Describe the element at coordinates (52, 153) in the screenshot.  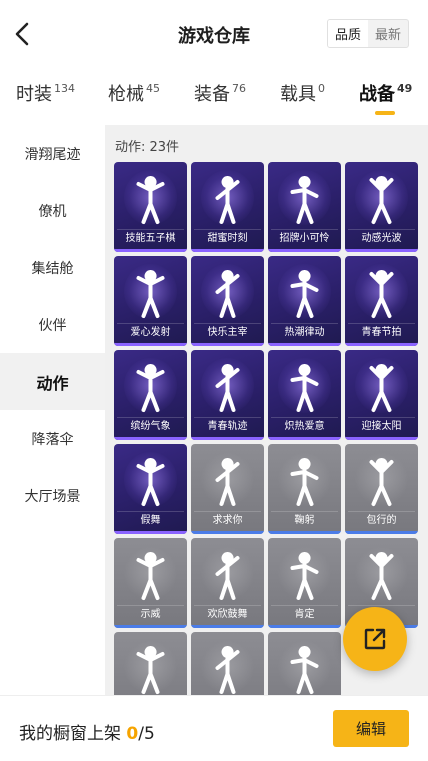
I see `sidebar-item-glide-trail: 滑翔尾迹` at that location.